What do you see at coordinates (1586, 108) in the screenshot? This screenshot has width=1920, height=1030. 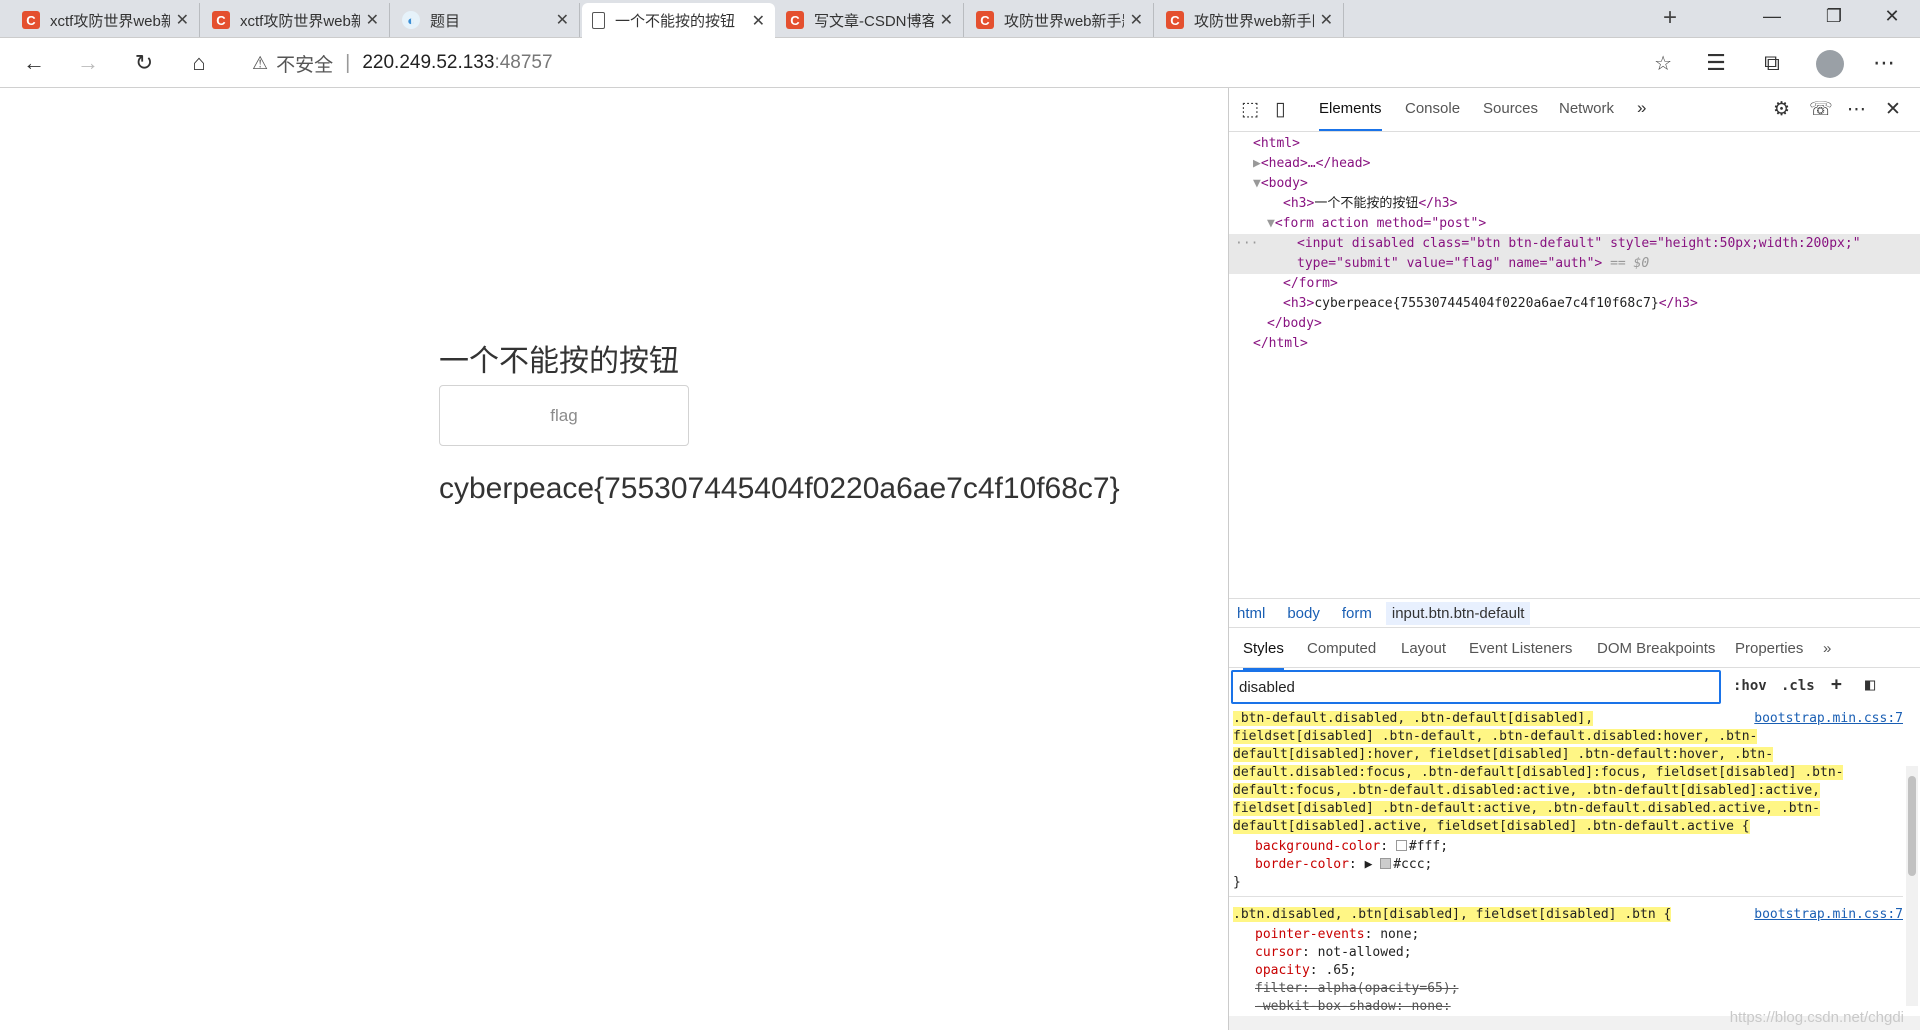 I see `tab-network: Network` at bounding box center [1586, 108].